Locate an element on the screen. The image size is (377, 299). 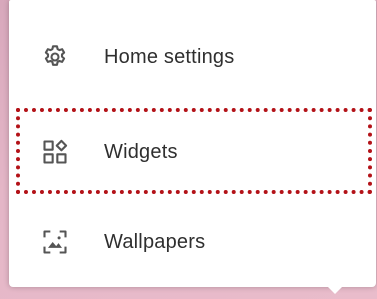
menu-item-label: Wallpapers is located at coordinates (155, 241).